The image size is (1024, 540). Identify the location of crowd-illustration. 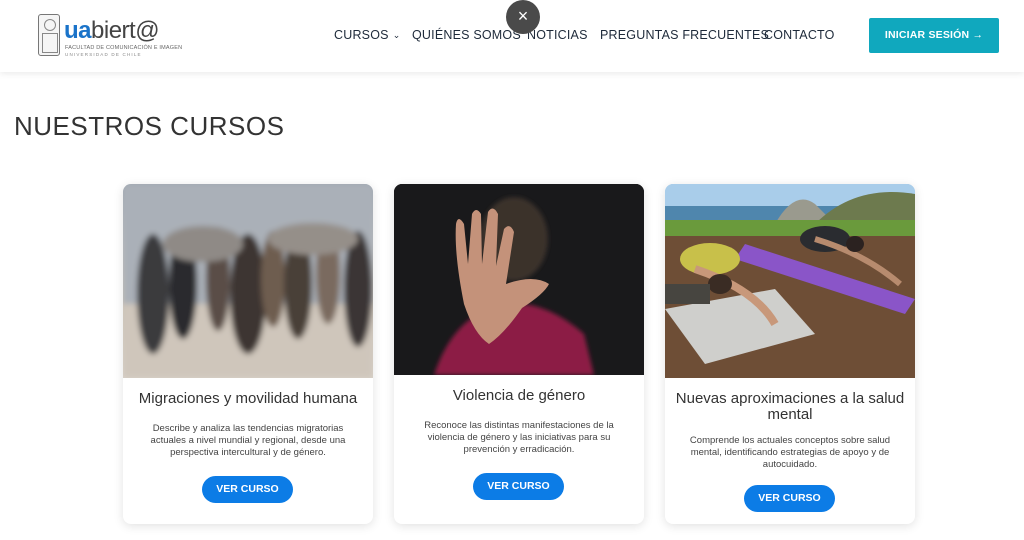
(248, 281).